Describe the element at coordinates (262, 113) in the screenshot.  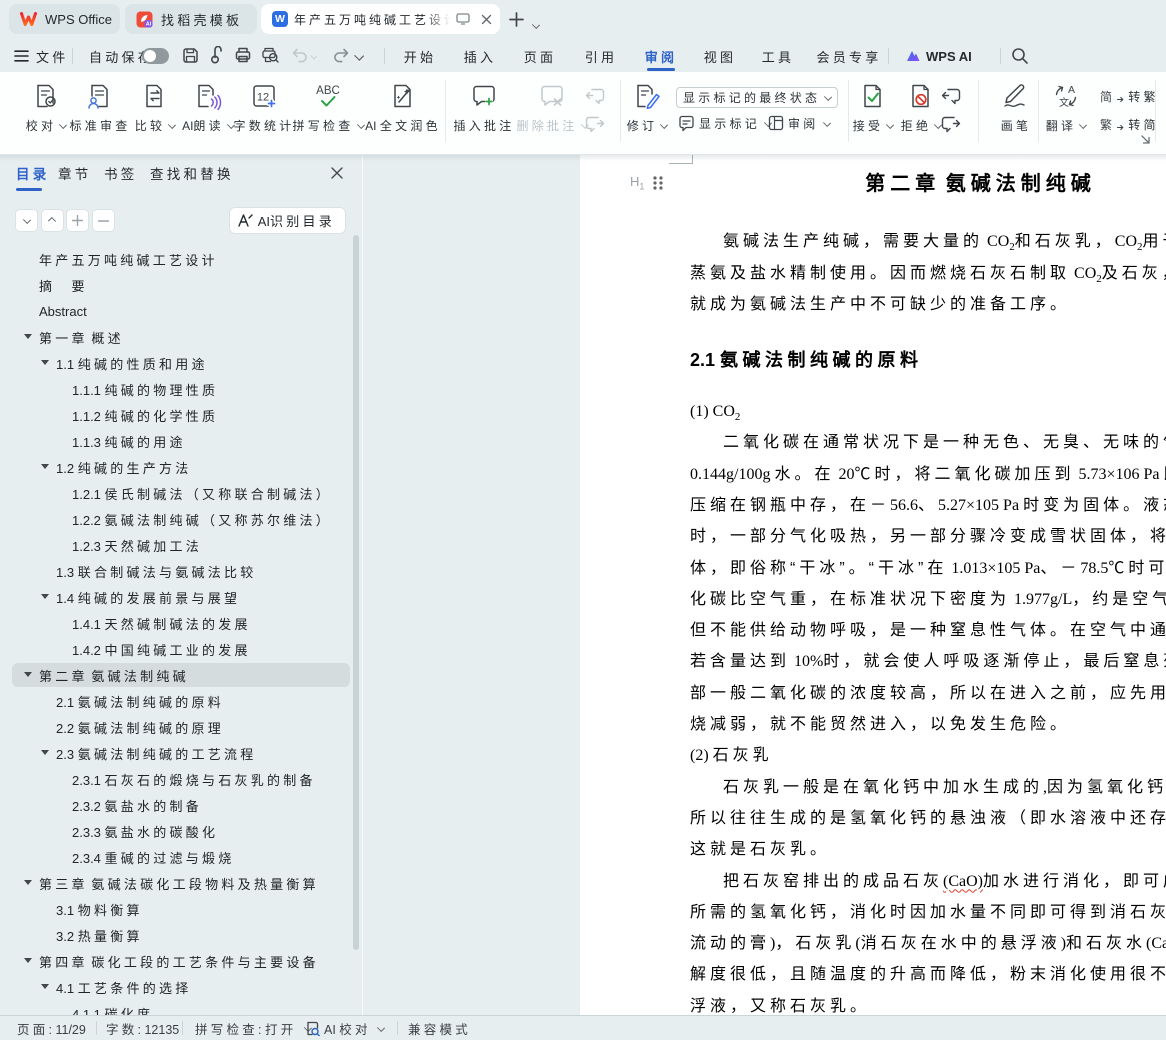
I see `word-count-button: 12 字数统计` at that location.